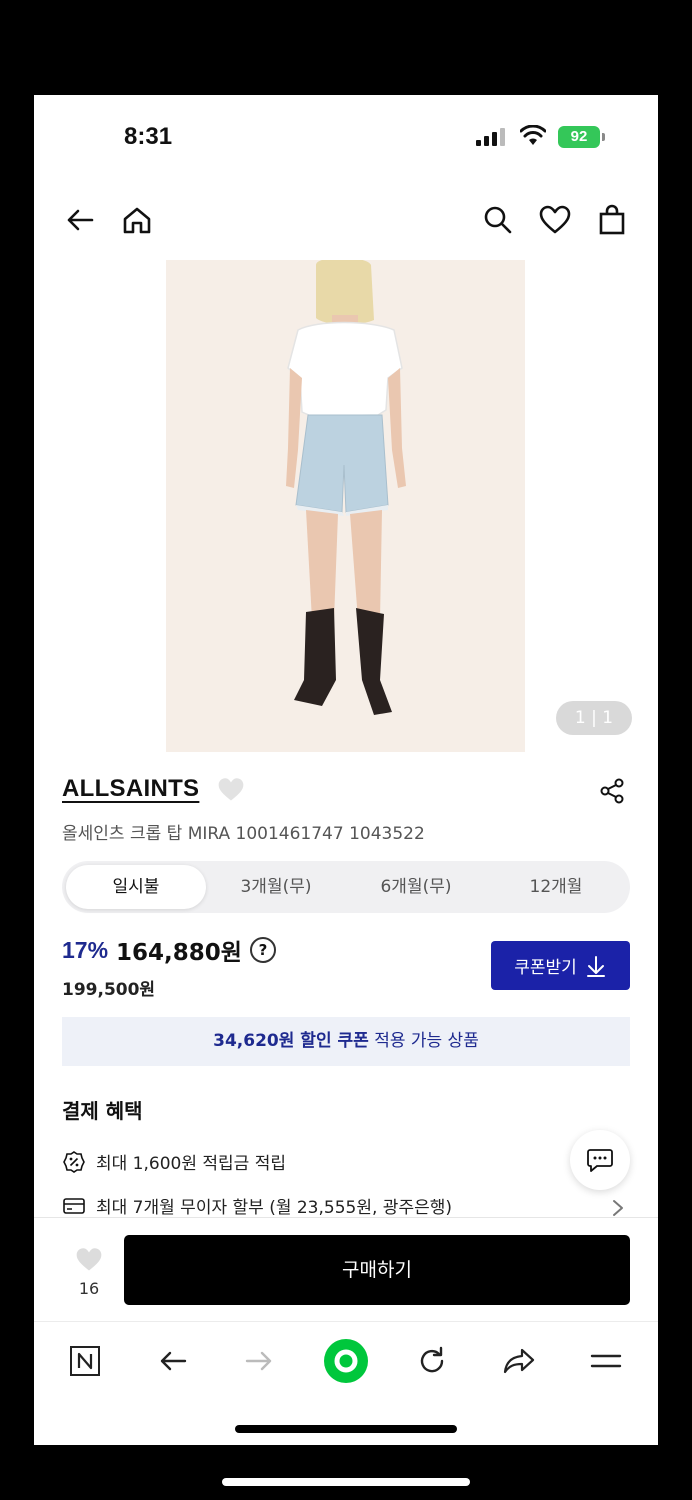  I want to click on battery-indicator: 92, so click(581, 137).